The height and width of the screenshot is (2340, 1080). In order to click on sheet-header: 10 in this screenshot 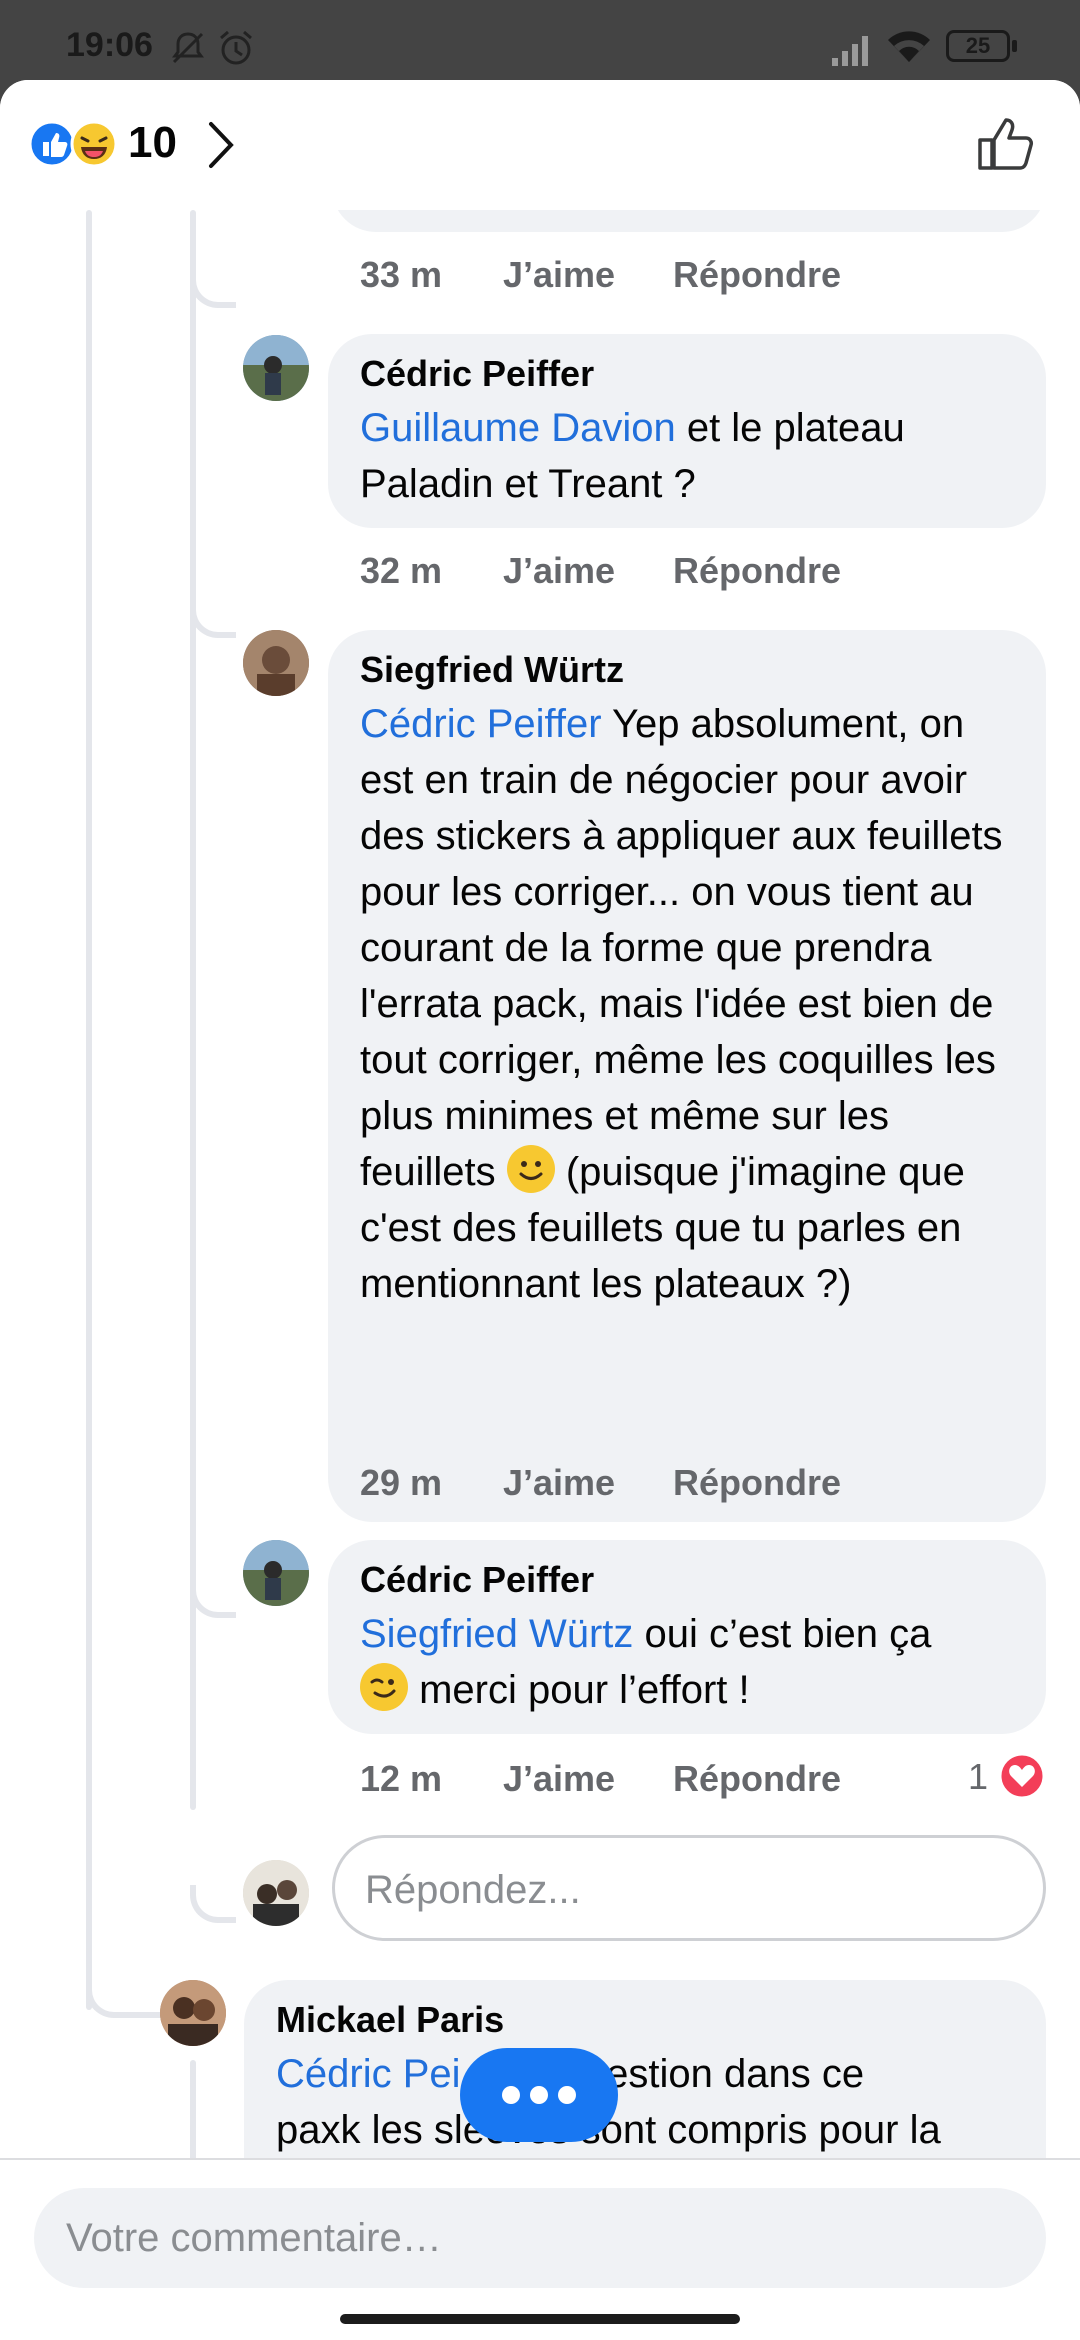, I will do `click(540, 145)`.